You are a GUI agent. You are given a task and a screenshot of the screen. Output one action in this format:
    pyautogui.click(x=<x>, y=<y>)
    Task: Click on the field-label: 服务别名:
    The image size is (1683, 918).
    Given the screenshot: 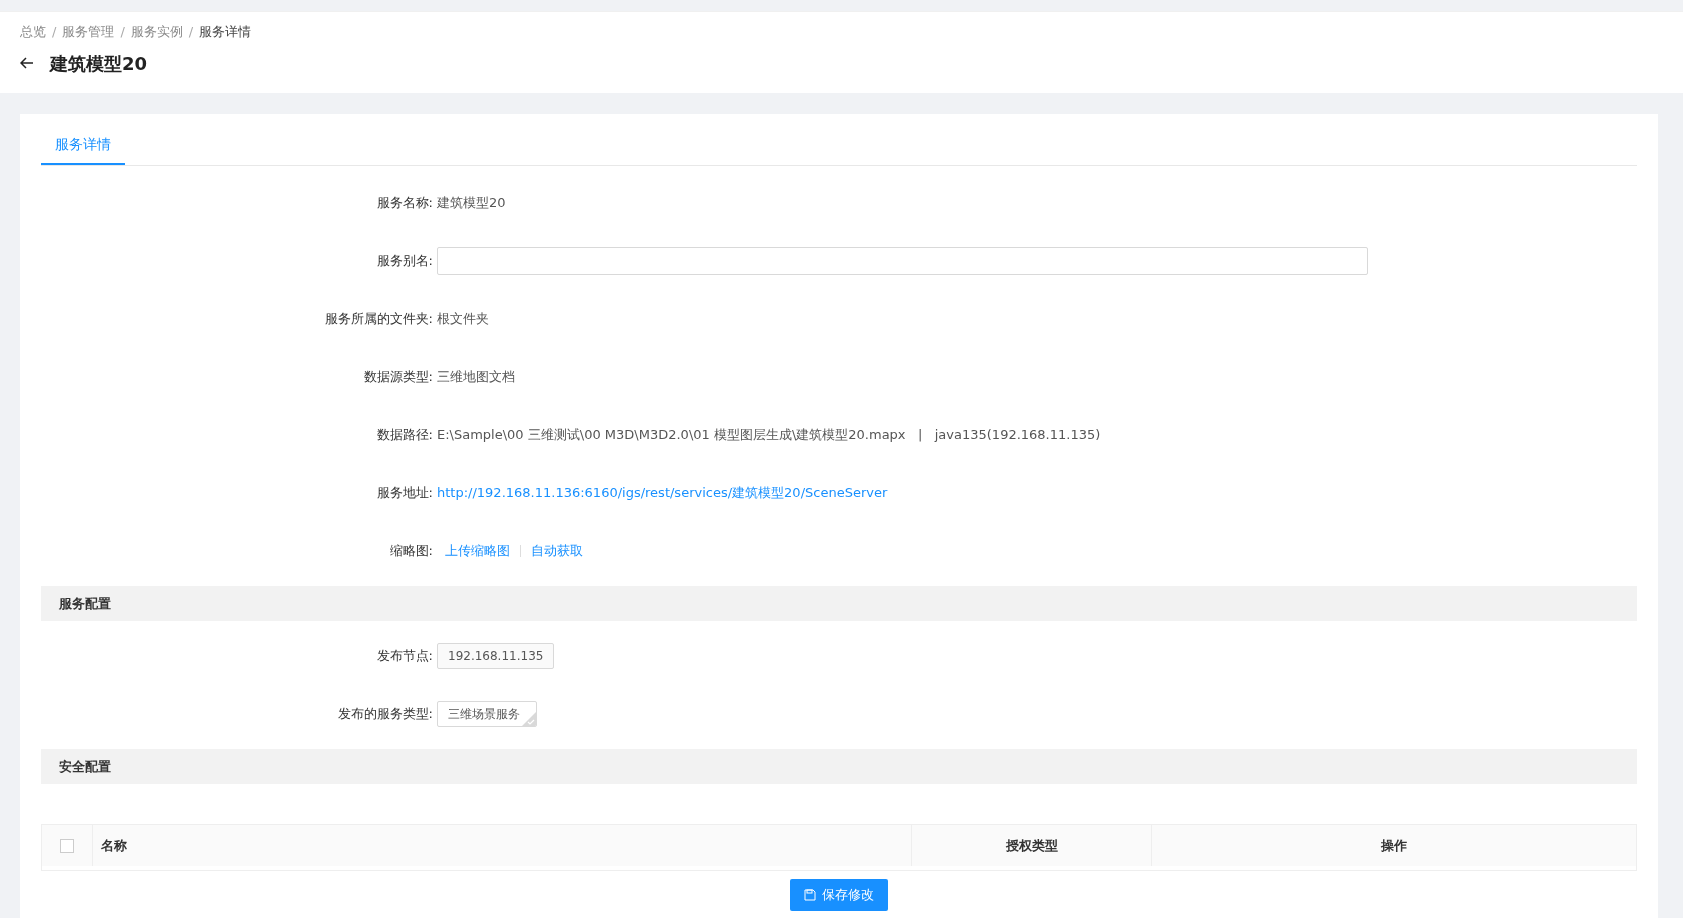 What is the action you would take?
    pyautogui.click(x=404, y=261)
    